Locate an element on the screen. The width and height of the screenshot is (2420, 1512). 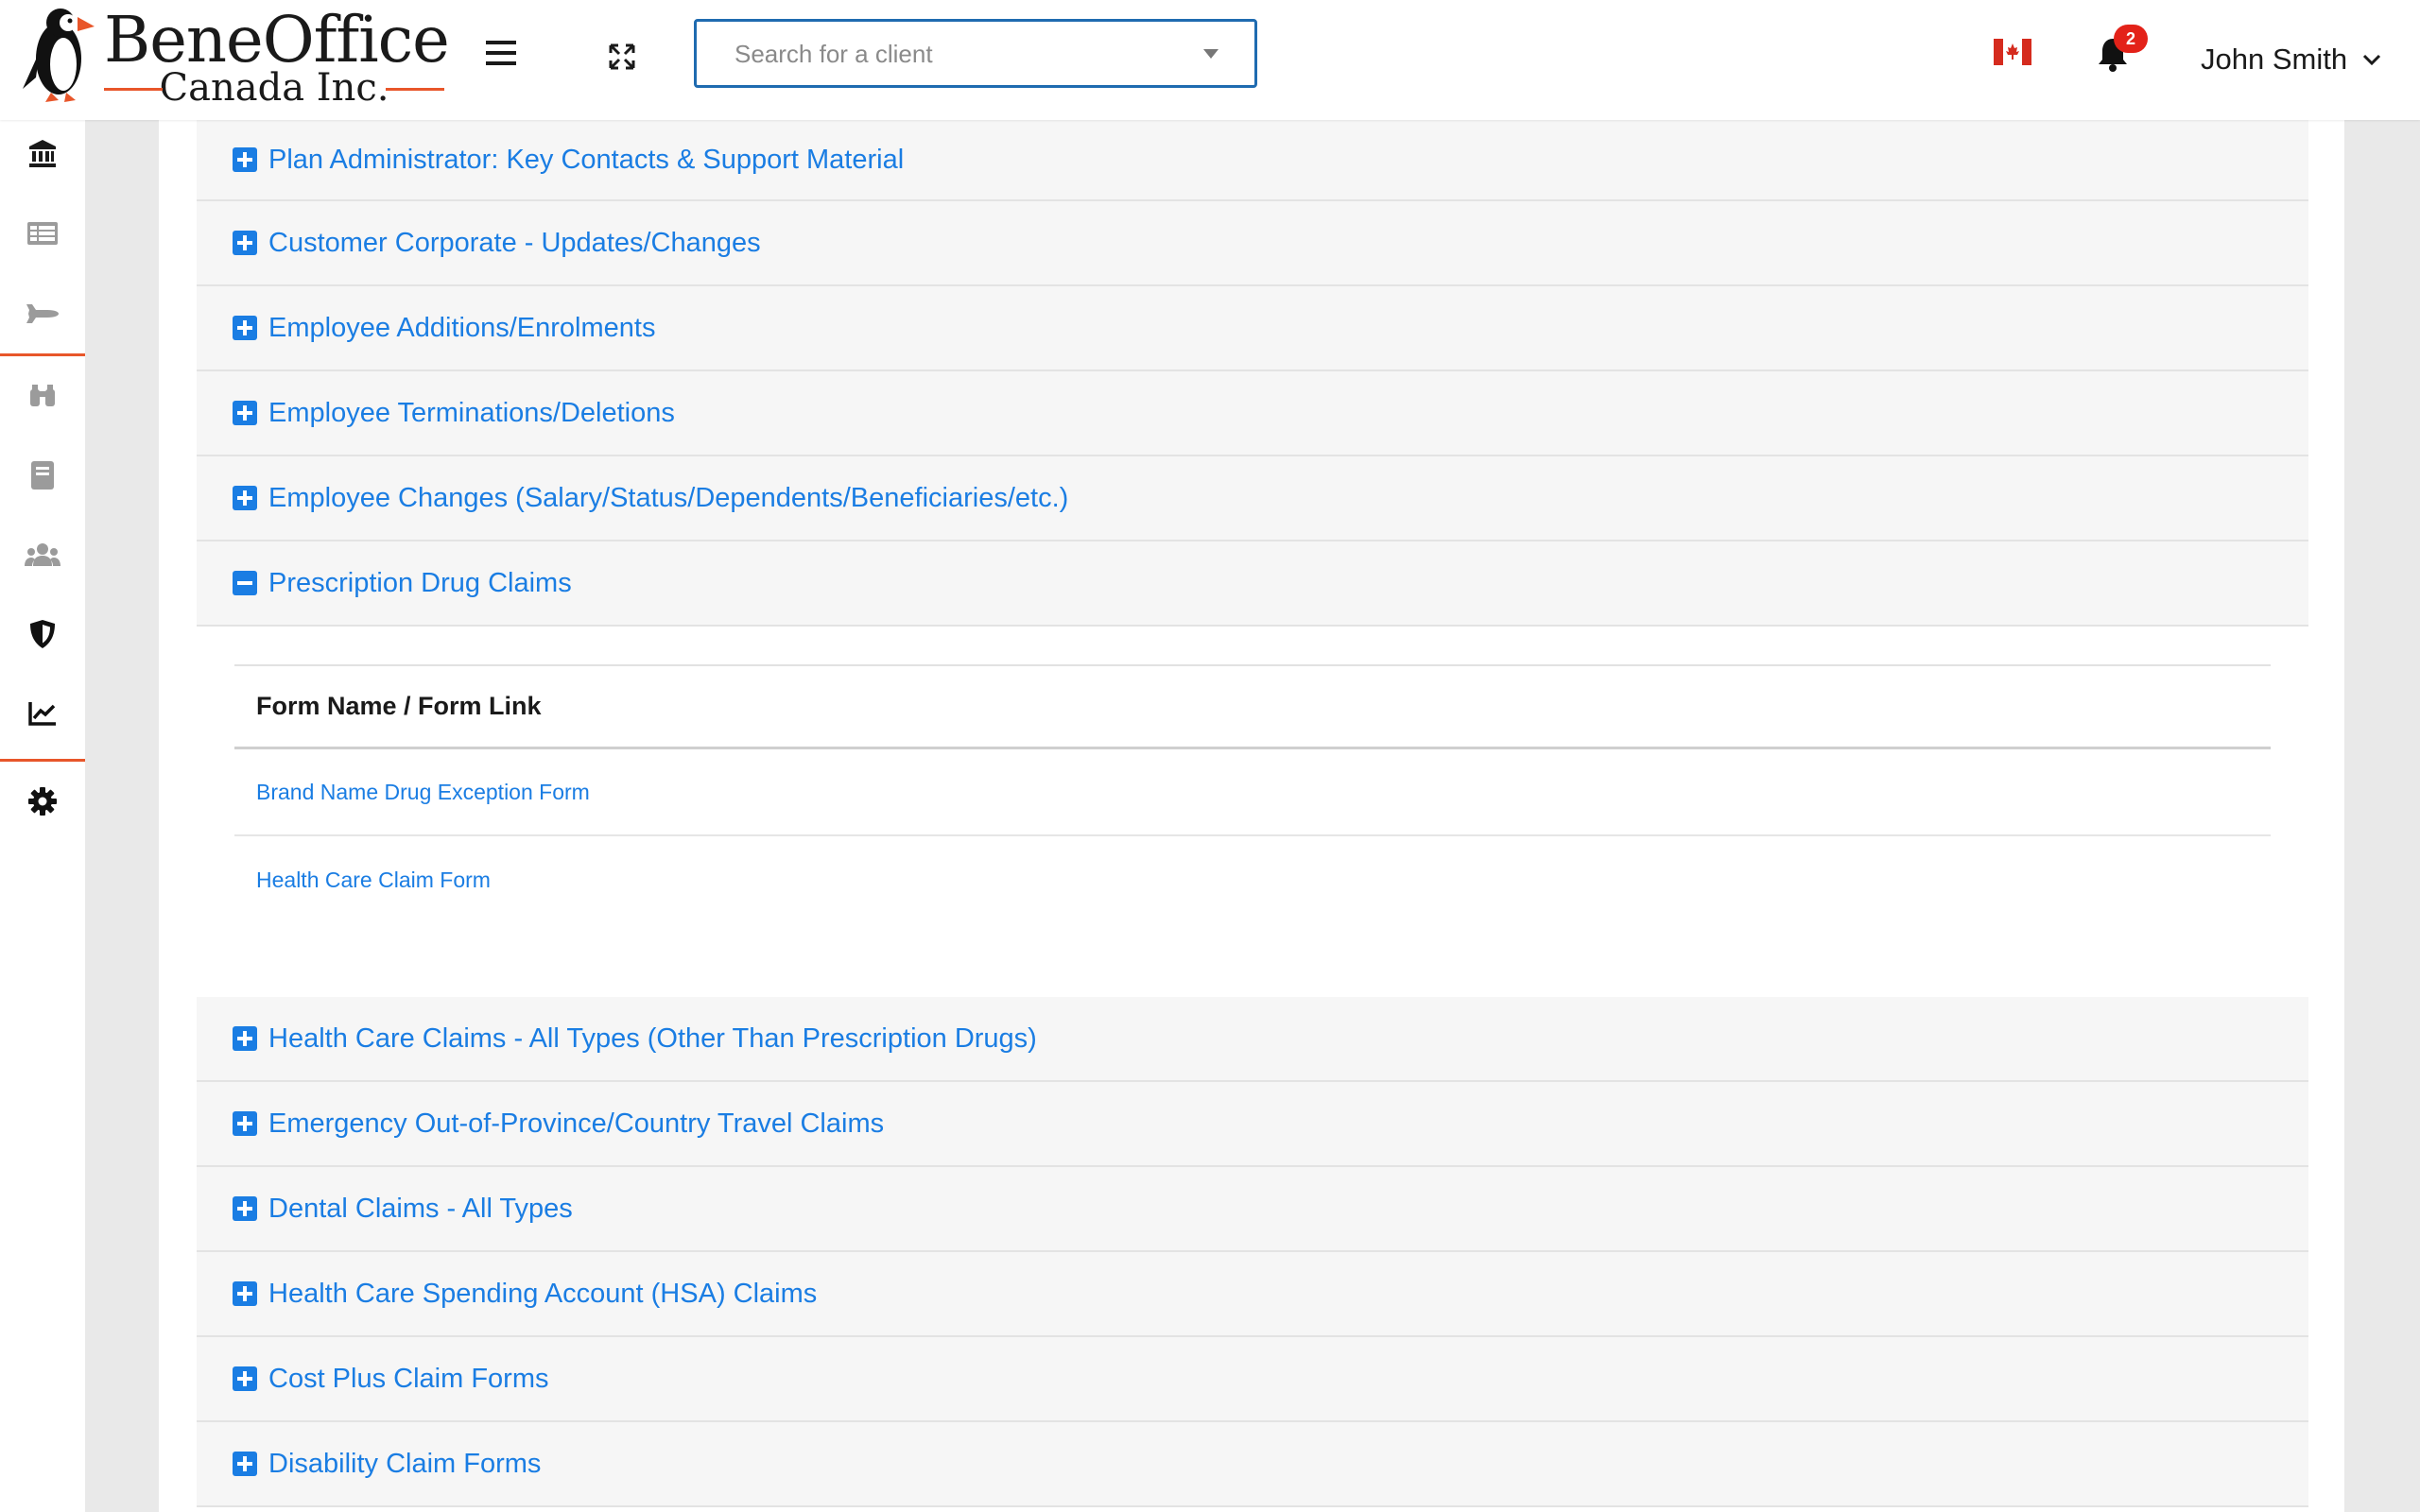
table-header-form-name: Form Name / Form Link is located at coordinates (1252, 706).